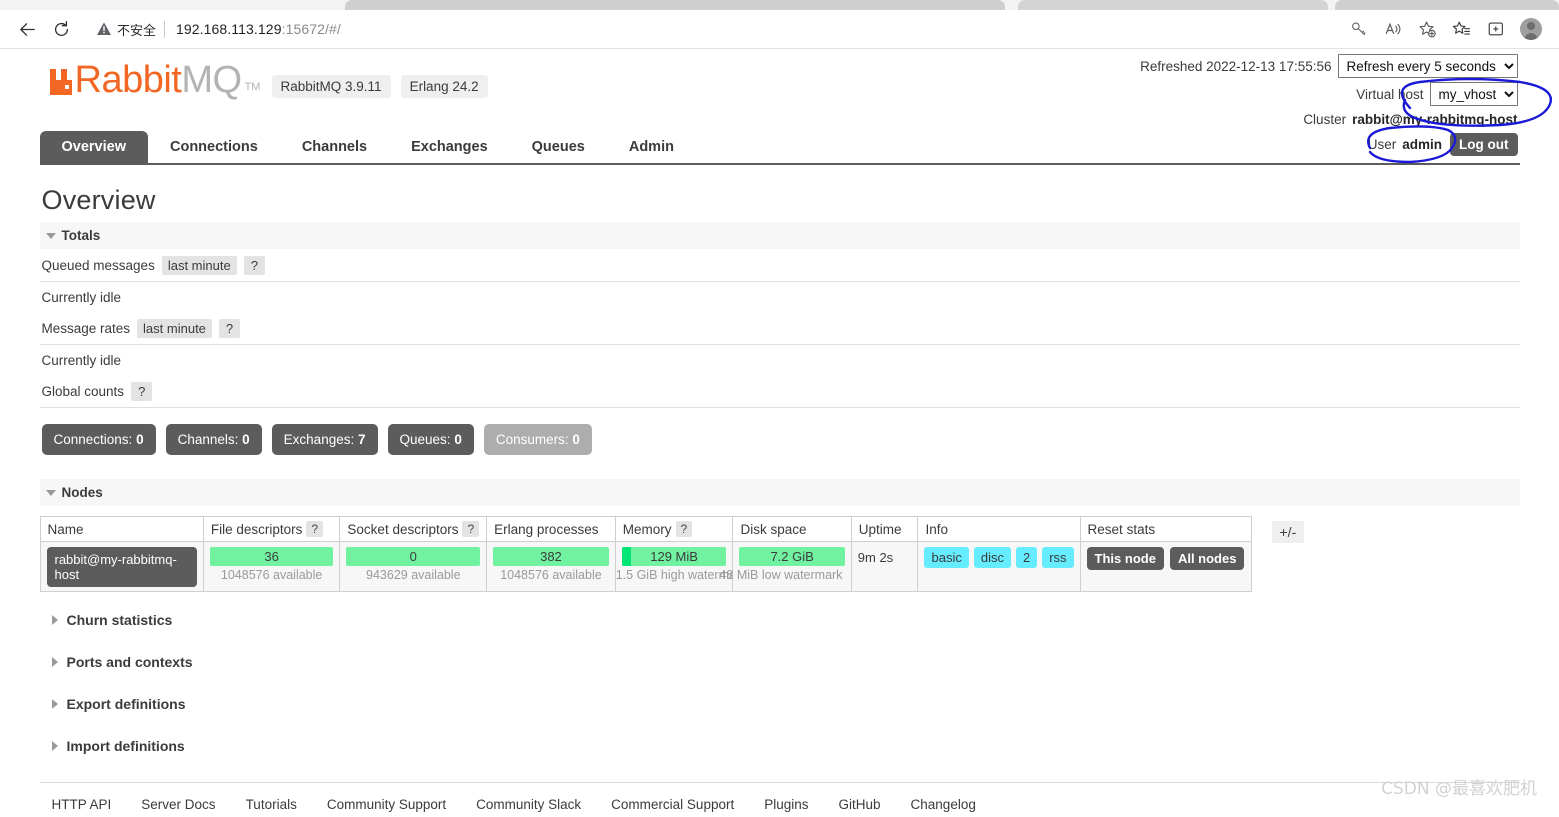  What do you see at coordinates (1531, 29) in the screenshot?
I see `profile-avatar-button` at bounding box center [1531, 29].